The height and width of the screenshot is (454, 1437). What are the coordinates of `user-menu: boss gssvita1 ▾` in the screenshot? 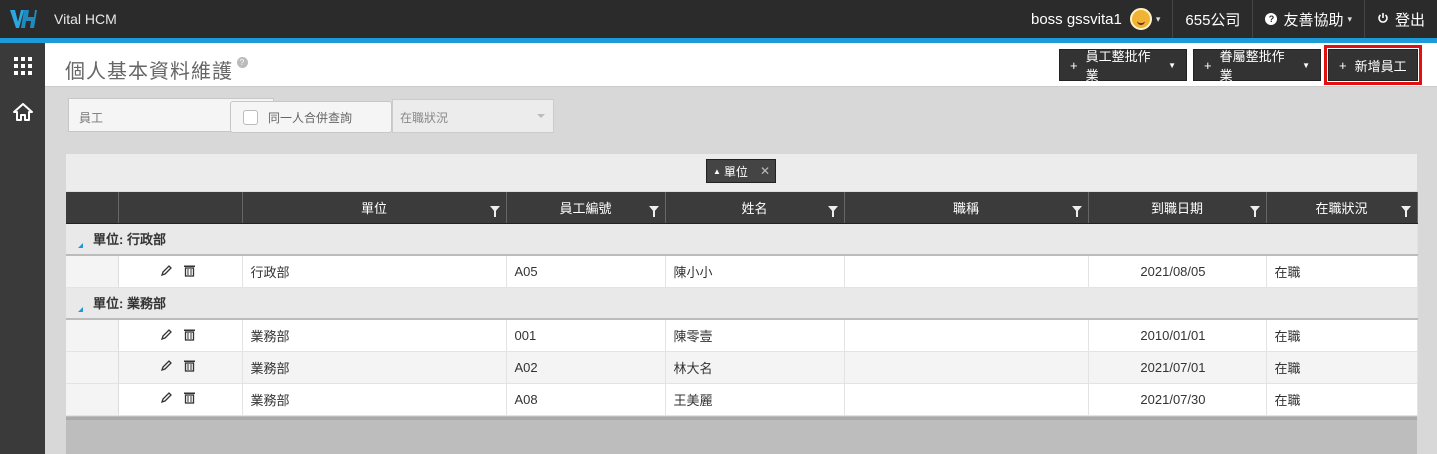 It's located at (1095, 19).